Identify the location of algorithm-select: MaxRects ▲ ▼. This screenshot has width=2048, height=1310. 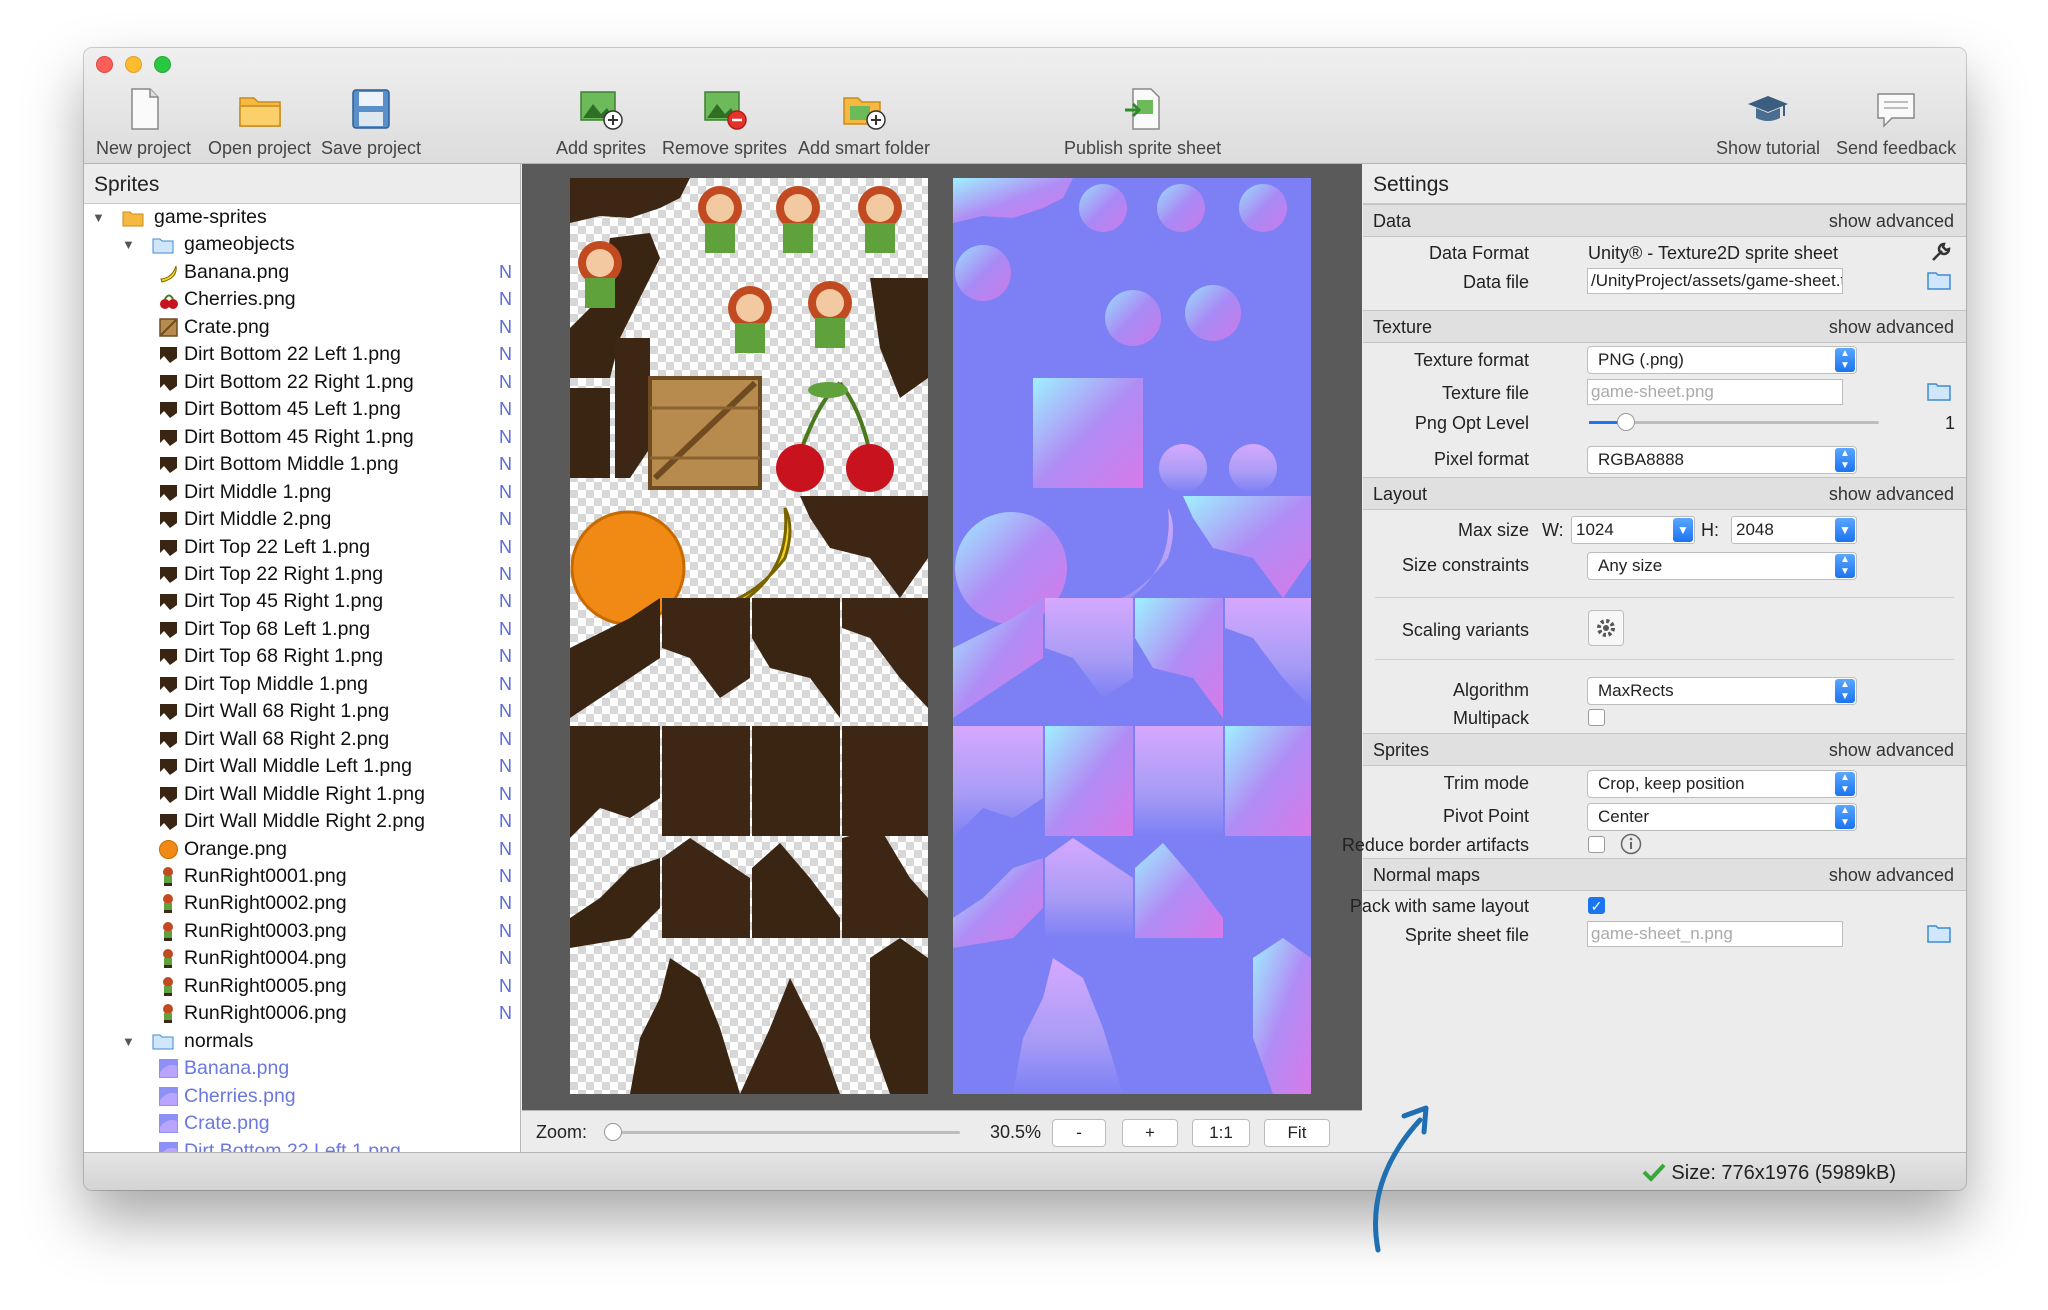
(1722, 691).